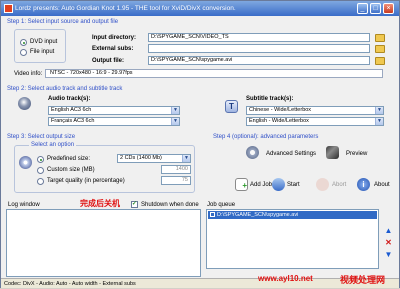 The image size is (400, 289). What do you see at coordinates (40, 170) in the screenshot?
I see `custom-size-radio` at bounding box center [40, 170].